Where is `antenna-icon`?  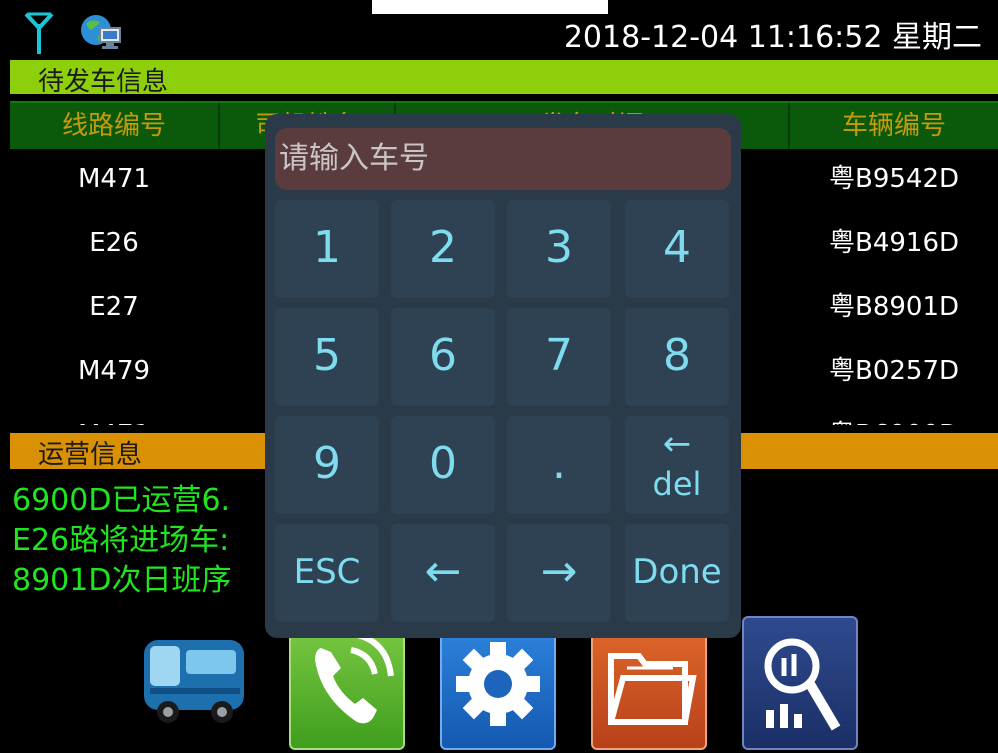 antenna-icon is located at coordinates (39, 33).